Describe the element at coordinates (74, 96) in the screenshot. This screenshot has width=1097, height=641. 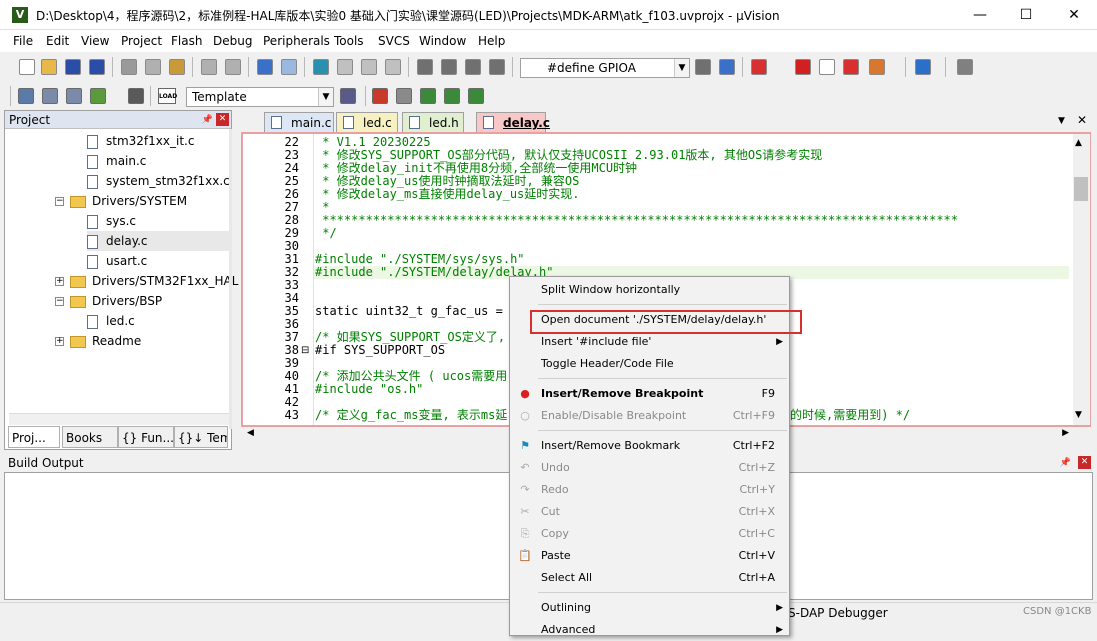
I see `rebuild-icon` at that location.